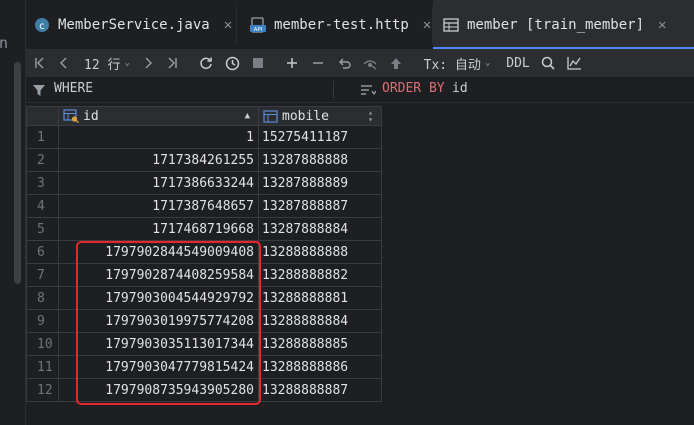 This screenshot has width=694, height=425. Describe the element at coordinates (236, 25) in the screenshot. I see `tab-separator` at that location.